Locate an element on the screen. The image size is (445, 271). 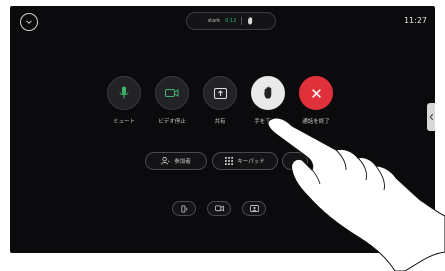
mute-circle is located at coordinates (124, 93).